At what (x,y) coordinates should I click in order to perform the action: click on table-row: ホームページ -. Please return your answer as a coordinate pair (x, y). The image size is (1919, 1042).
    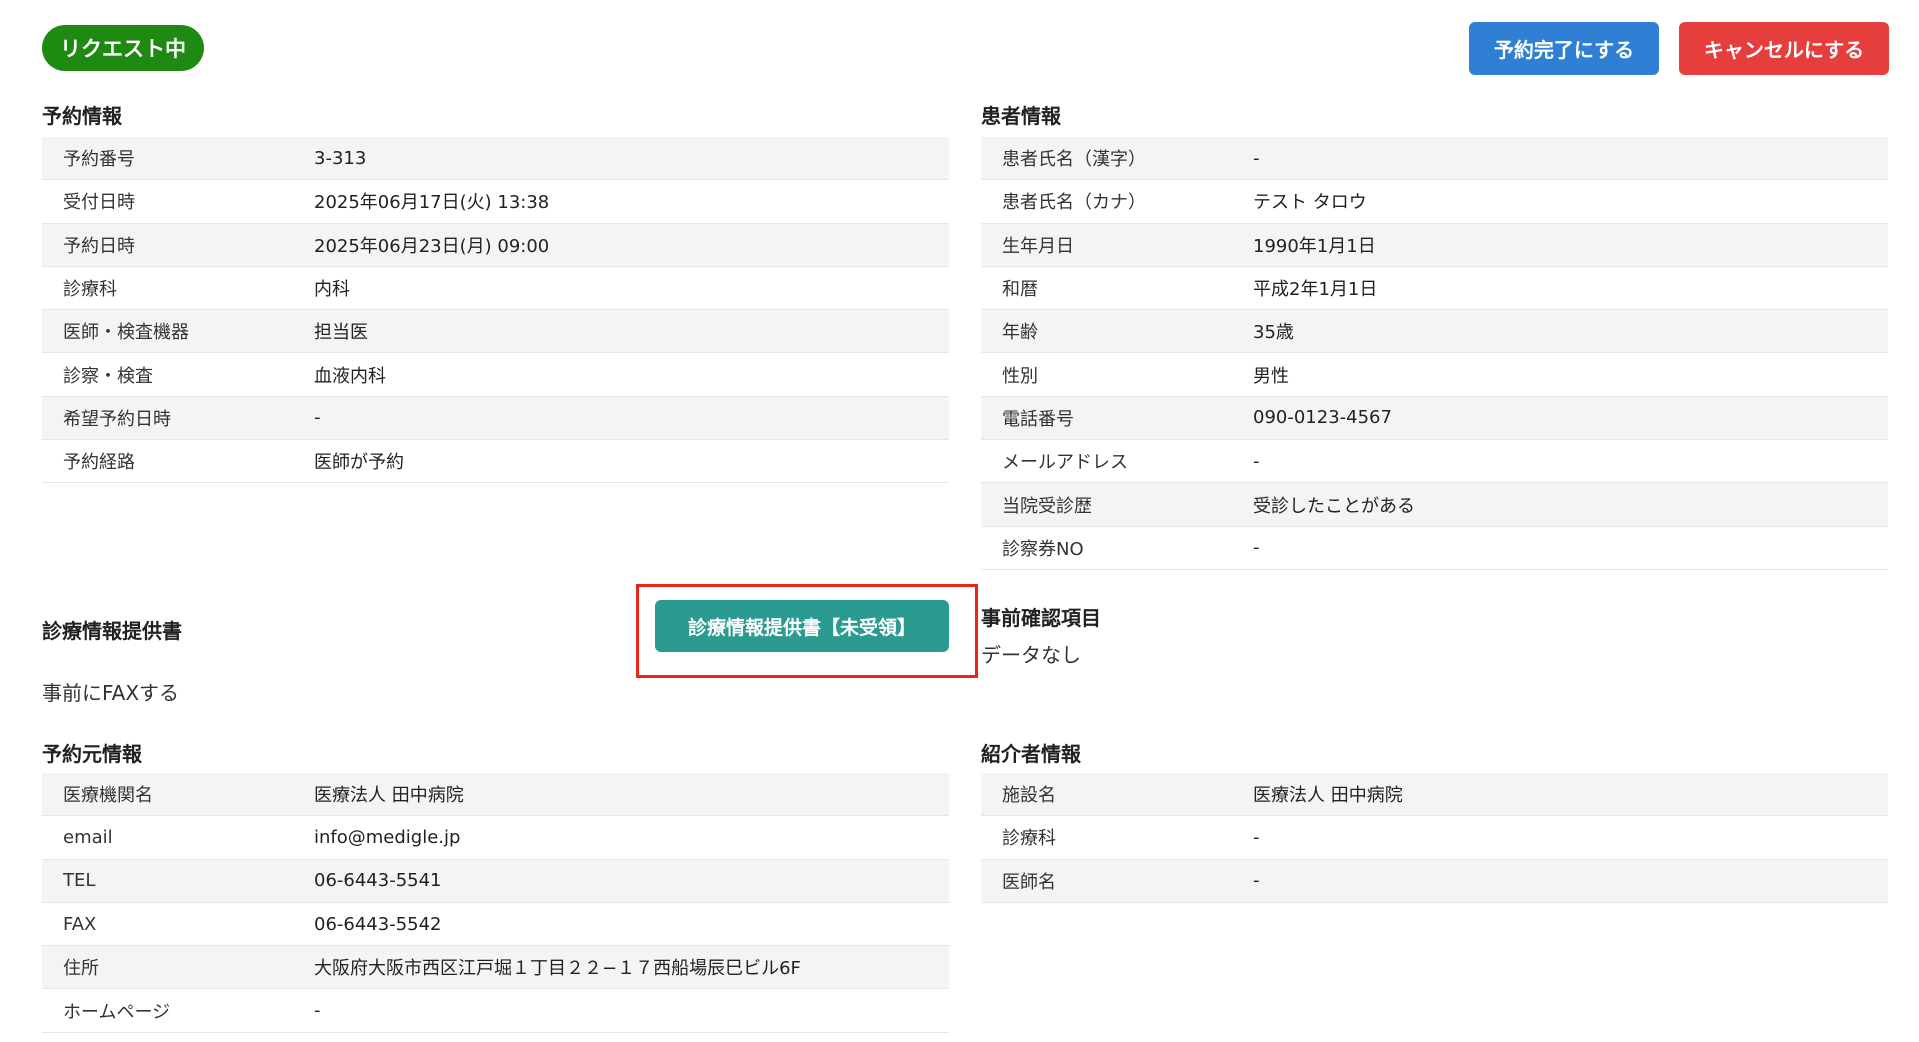
    Looking at the image, I should click on (495, 1011).